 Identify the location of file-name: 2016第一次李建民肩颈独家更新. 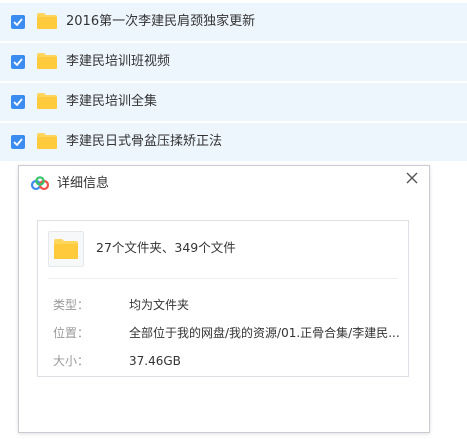
(160, 22).